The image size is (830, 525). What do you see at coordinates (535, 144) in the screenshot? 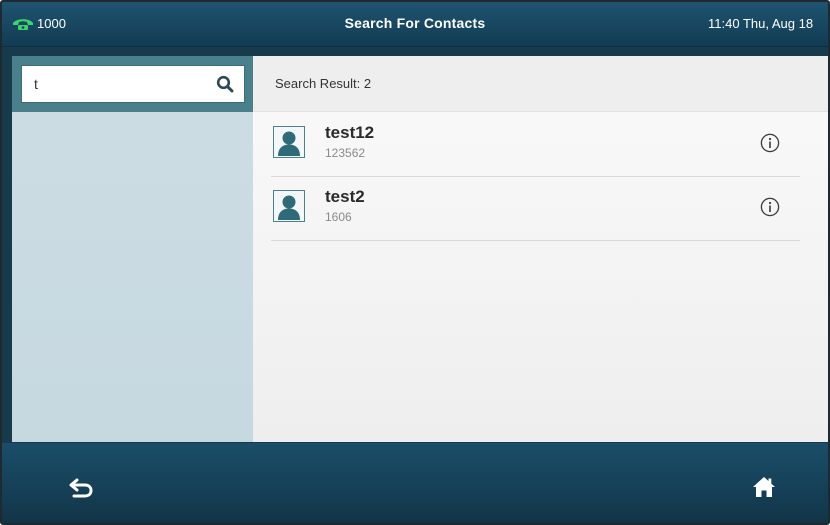
I see `contact-row: test12 123562` at bounding box center [535, 144].